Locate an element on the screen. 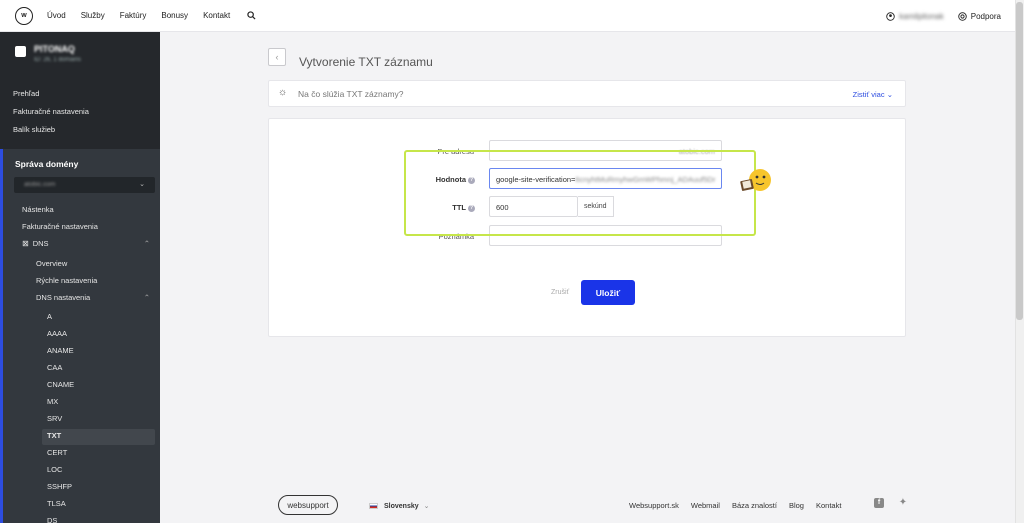  learn-more-link: Zistiť viac ⌄ is located at coordinates (873, 94).